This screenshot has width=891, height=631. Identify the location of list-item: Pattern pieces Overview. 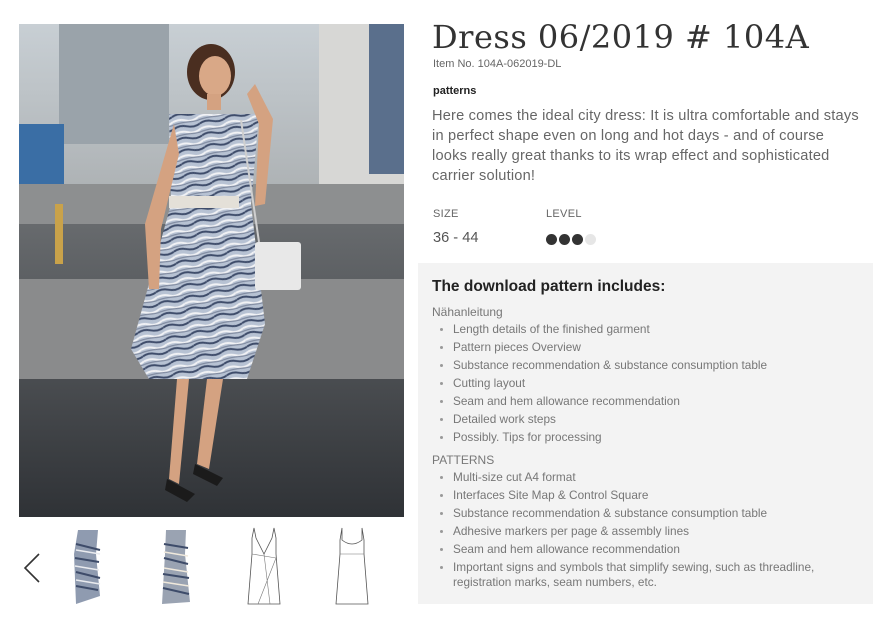
(647, 347).